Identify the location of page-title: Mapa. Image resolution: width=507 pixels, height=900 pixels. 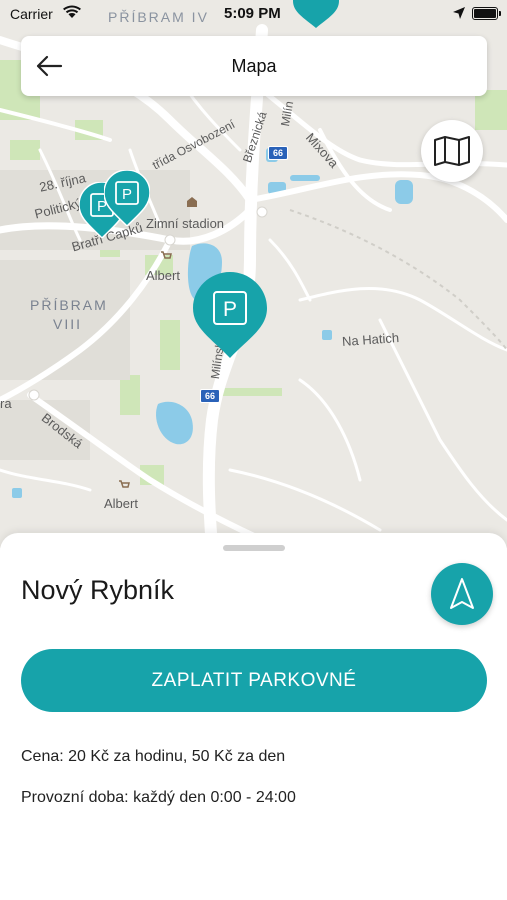
(254, 66).